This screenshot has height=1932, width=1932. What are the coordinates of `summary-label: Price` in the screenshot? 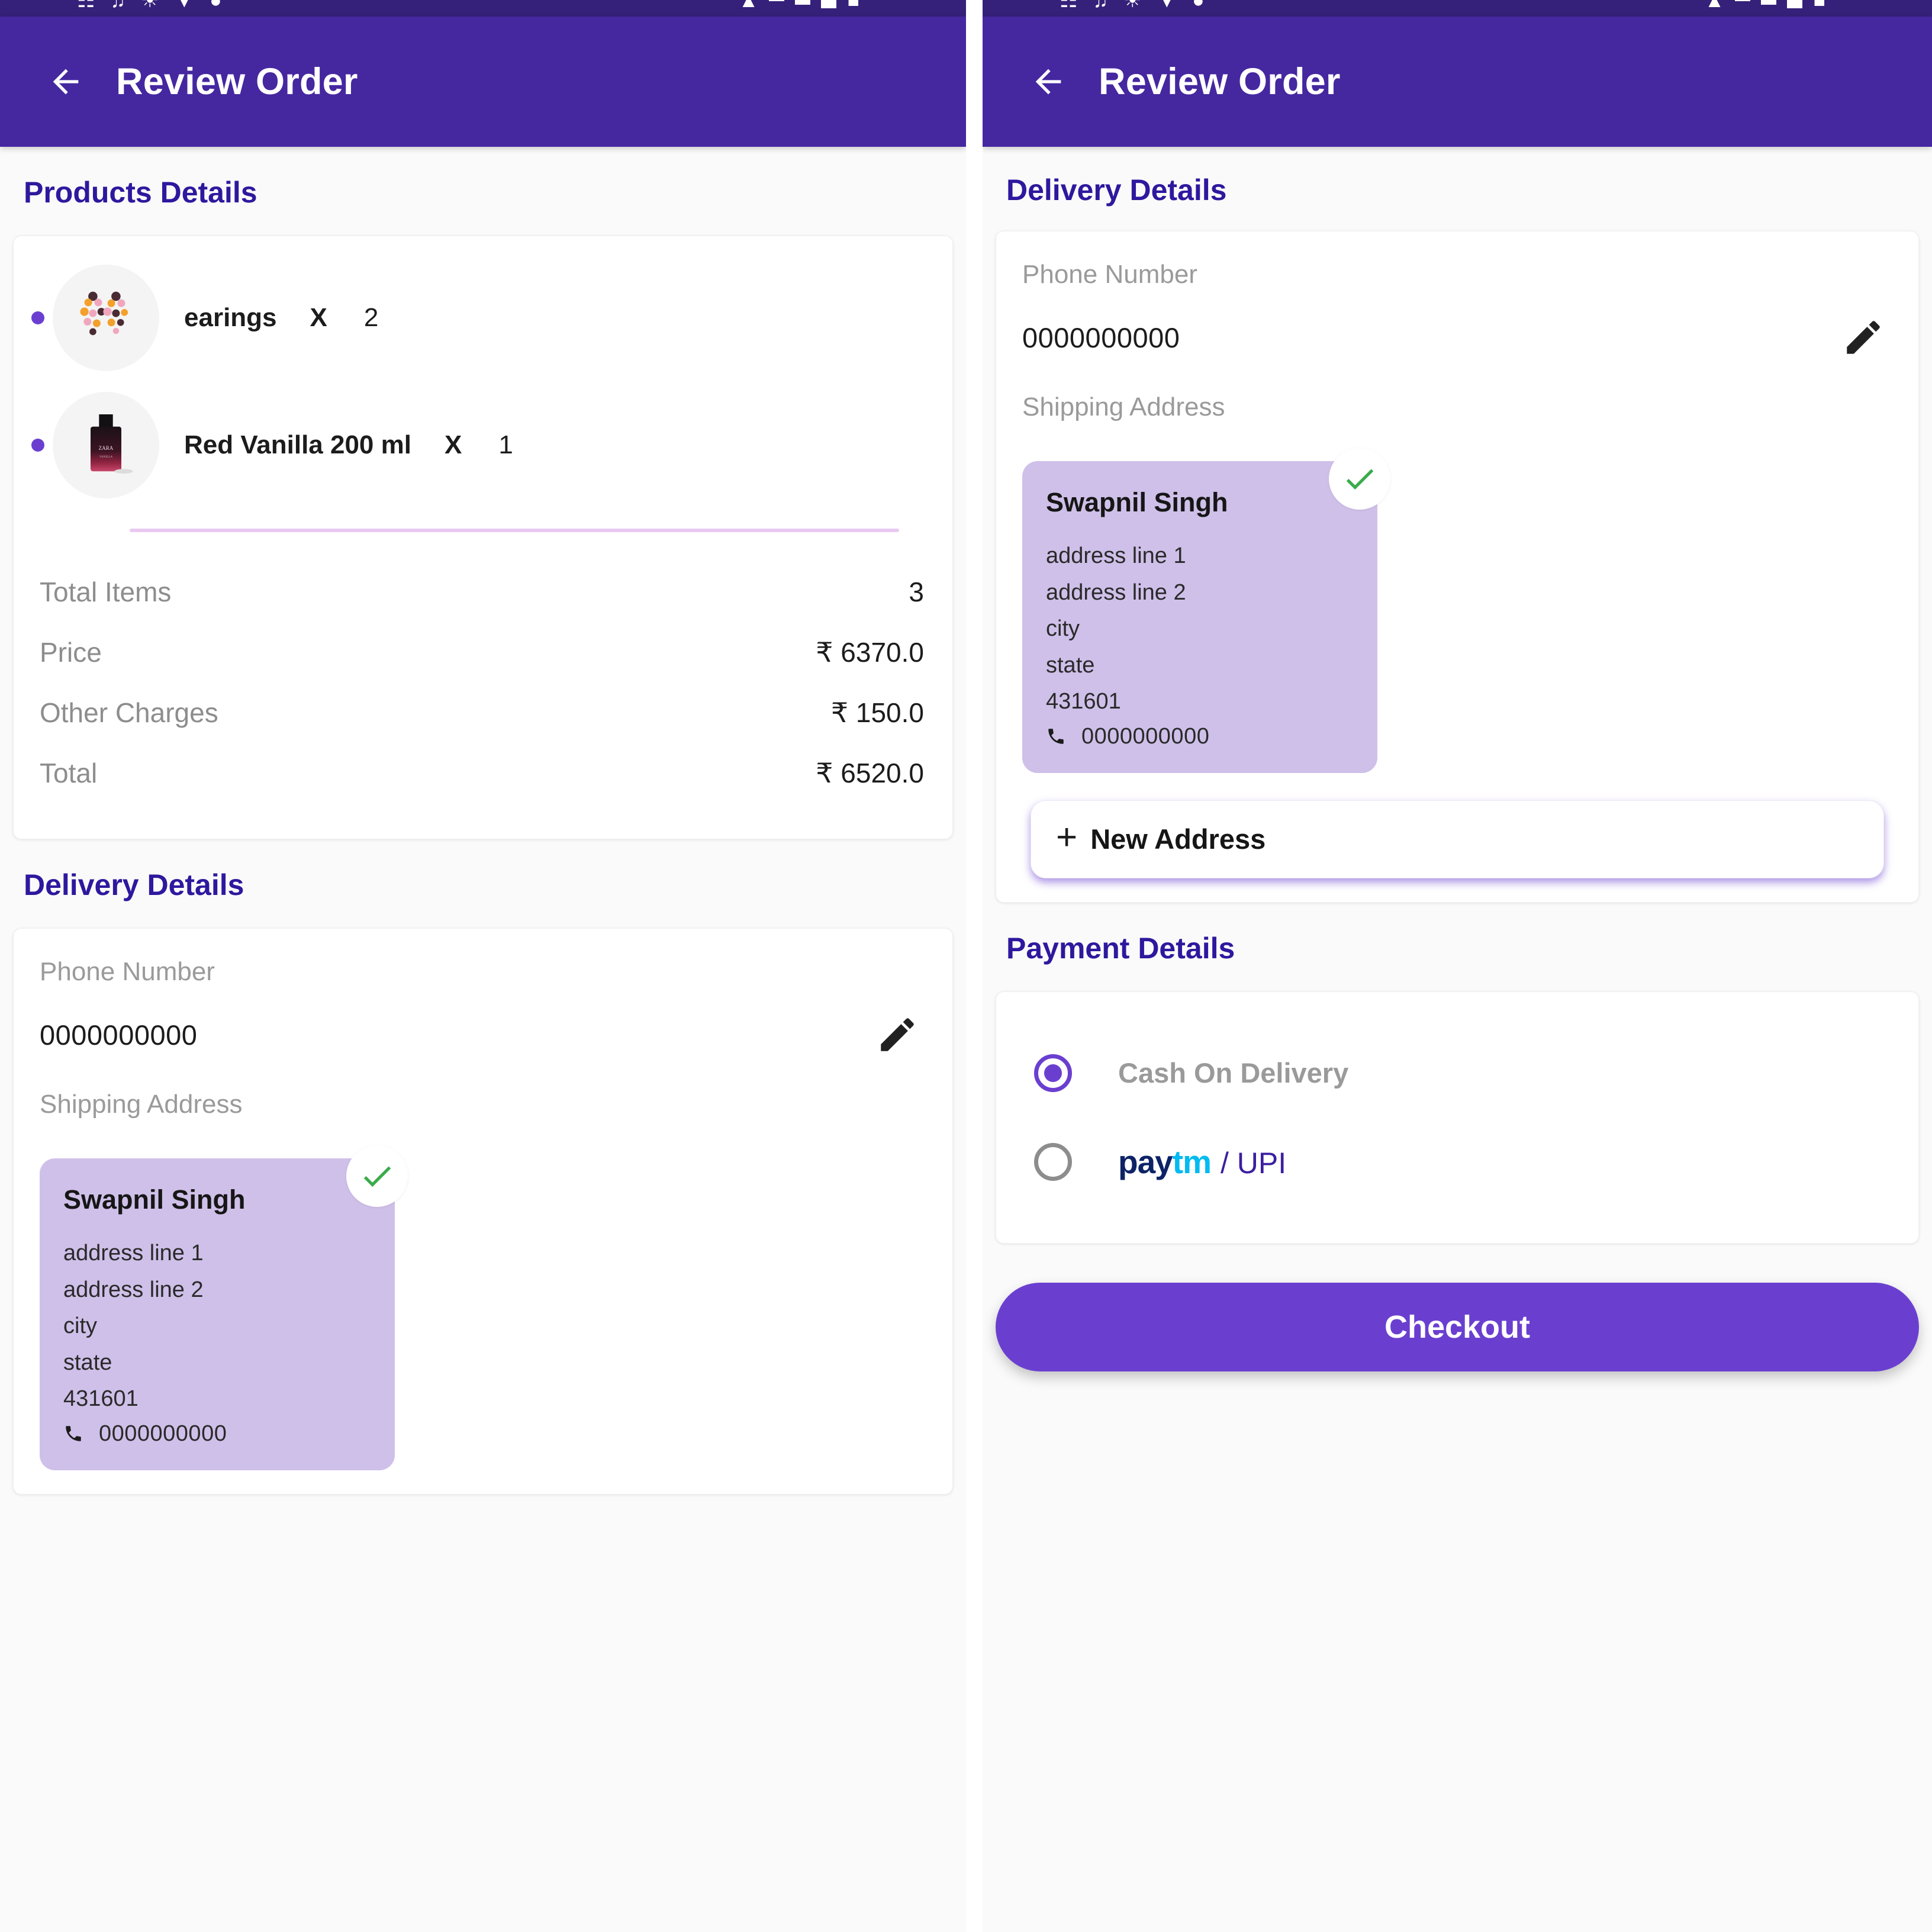 It's located at (71, 653).